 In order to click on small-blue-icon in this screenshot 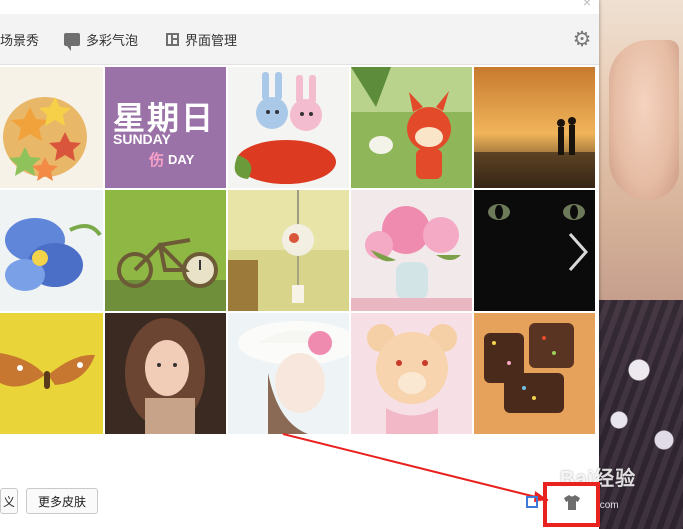, I will do `click(532, 502)`.